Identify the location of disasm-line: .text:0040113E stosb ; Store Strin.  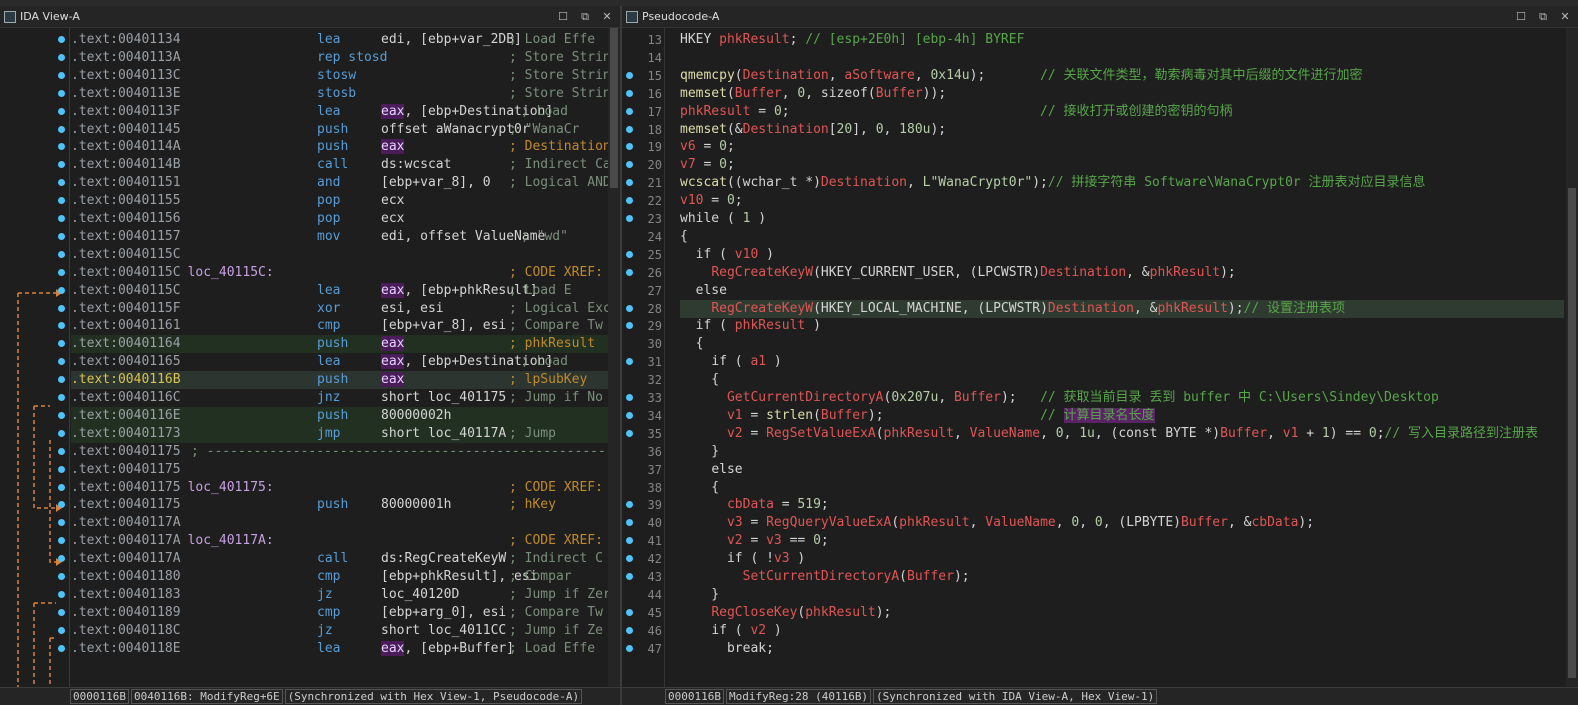
(339, 94).